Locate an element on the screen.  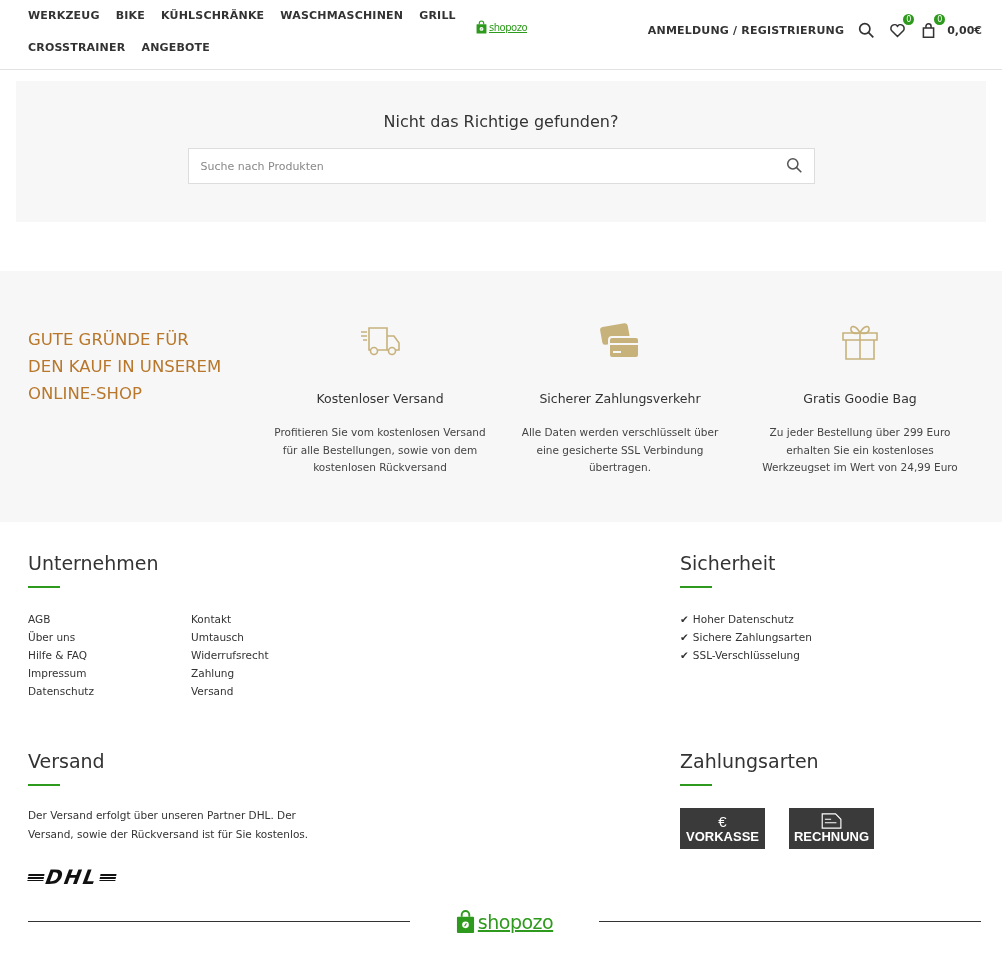
feature-text: übertragen. is located at coordinates (620, 467).